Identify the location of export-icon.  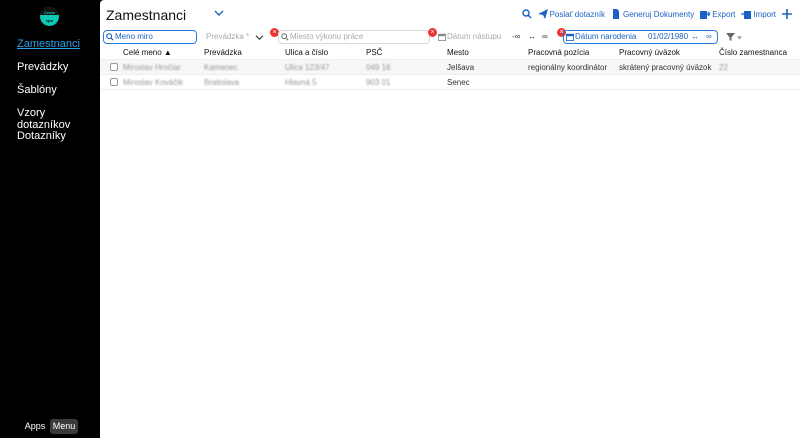
(705, 15).